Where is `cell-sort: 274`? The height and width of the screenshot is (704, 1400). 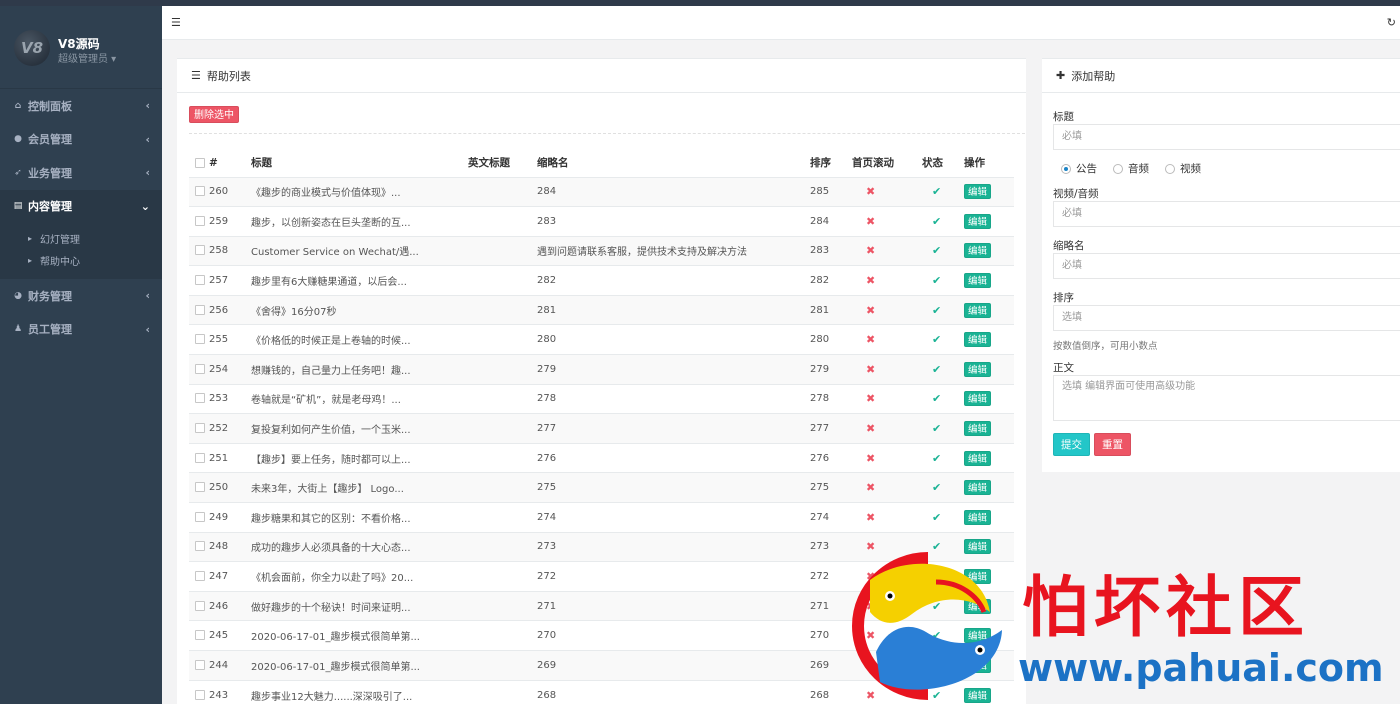 cell-sort: 274 is located at coordinates (831, 517).